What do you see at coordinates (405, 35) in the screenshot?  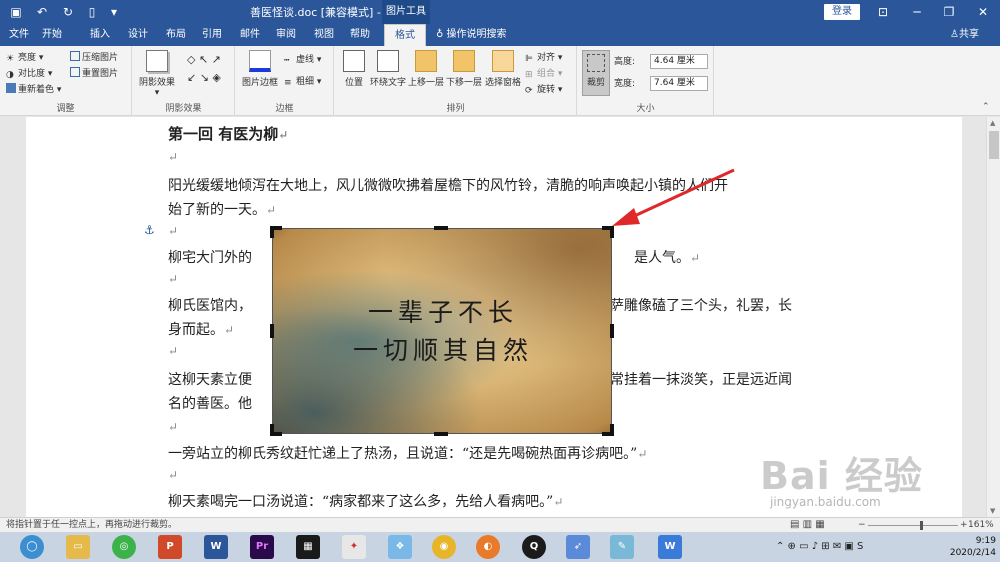 I see `tab-format: 格式` at bounding box center [405, 35].